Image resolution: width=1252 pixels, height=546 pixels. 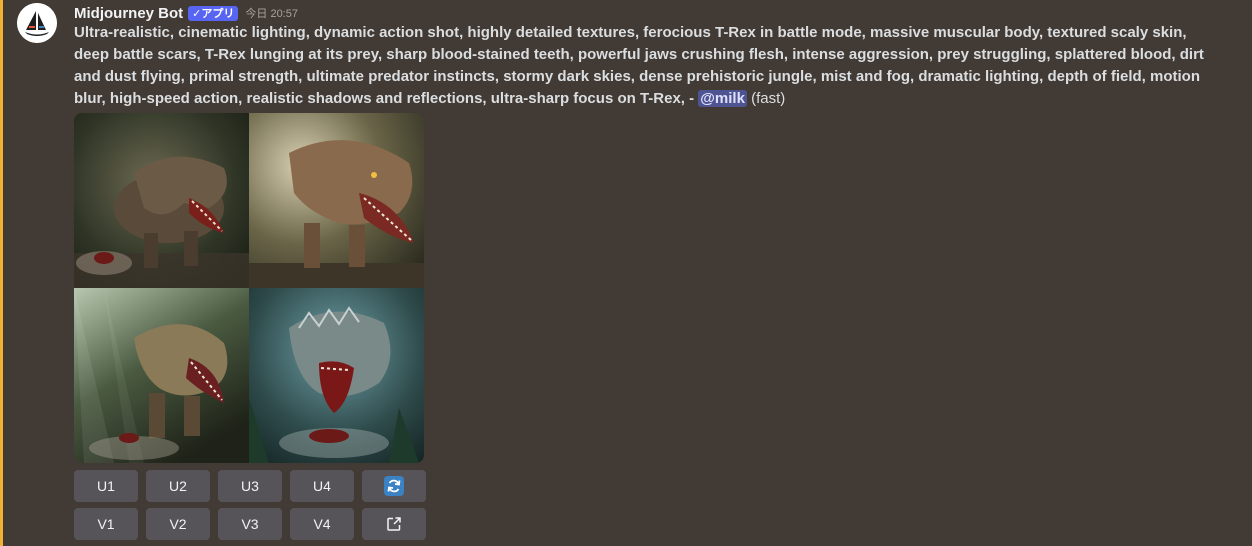 What do you see at coordinates (322, 524) in the screenshot?
I see `variation-4-button: V4` at bounding box center [322, 524].